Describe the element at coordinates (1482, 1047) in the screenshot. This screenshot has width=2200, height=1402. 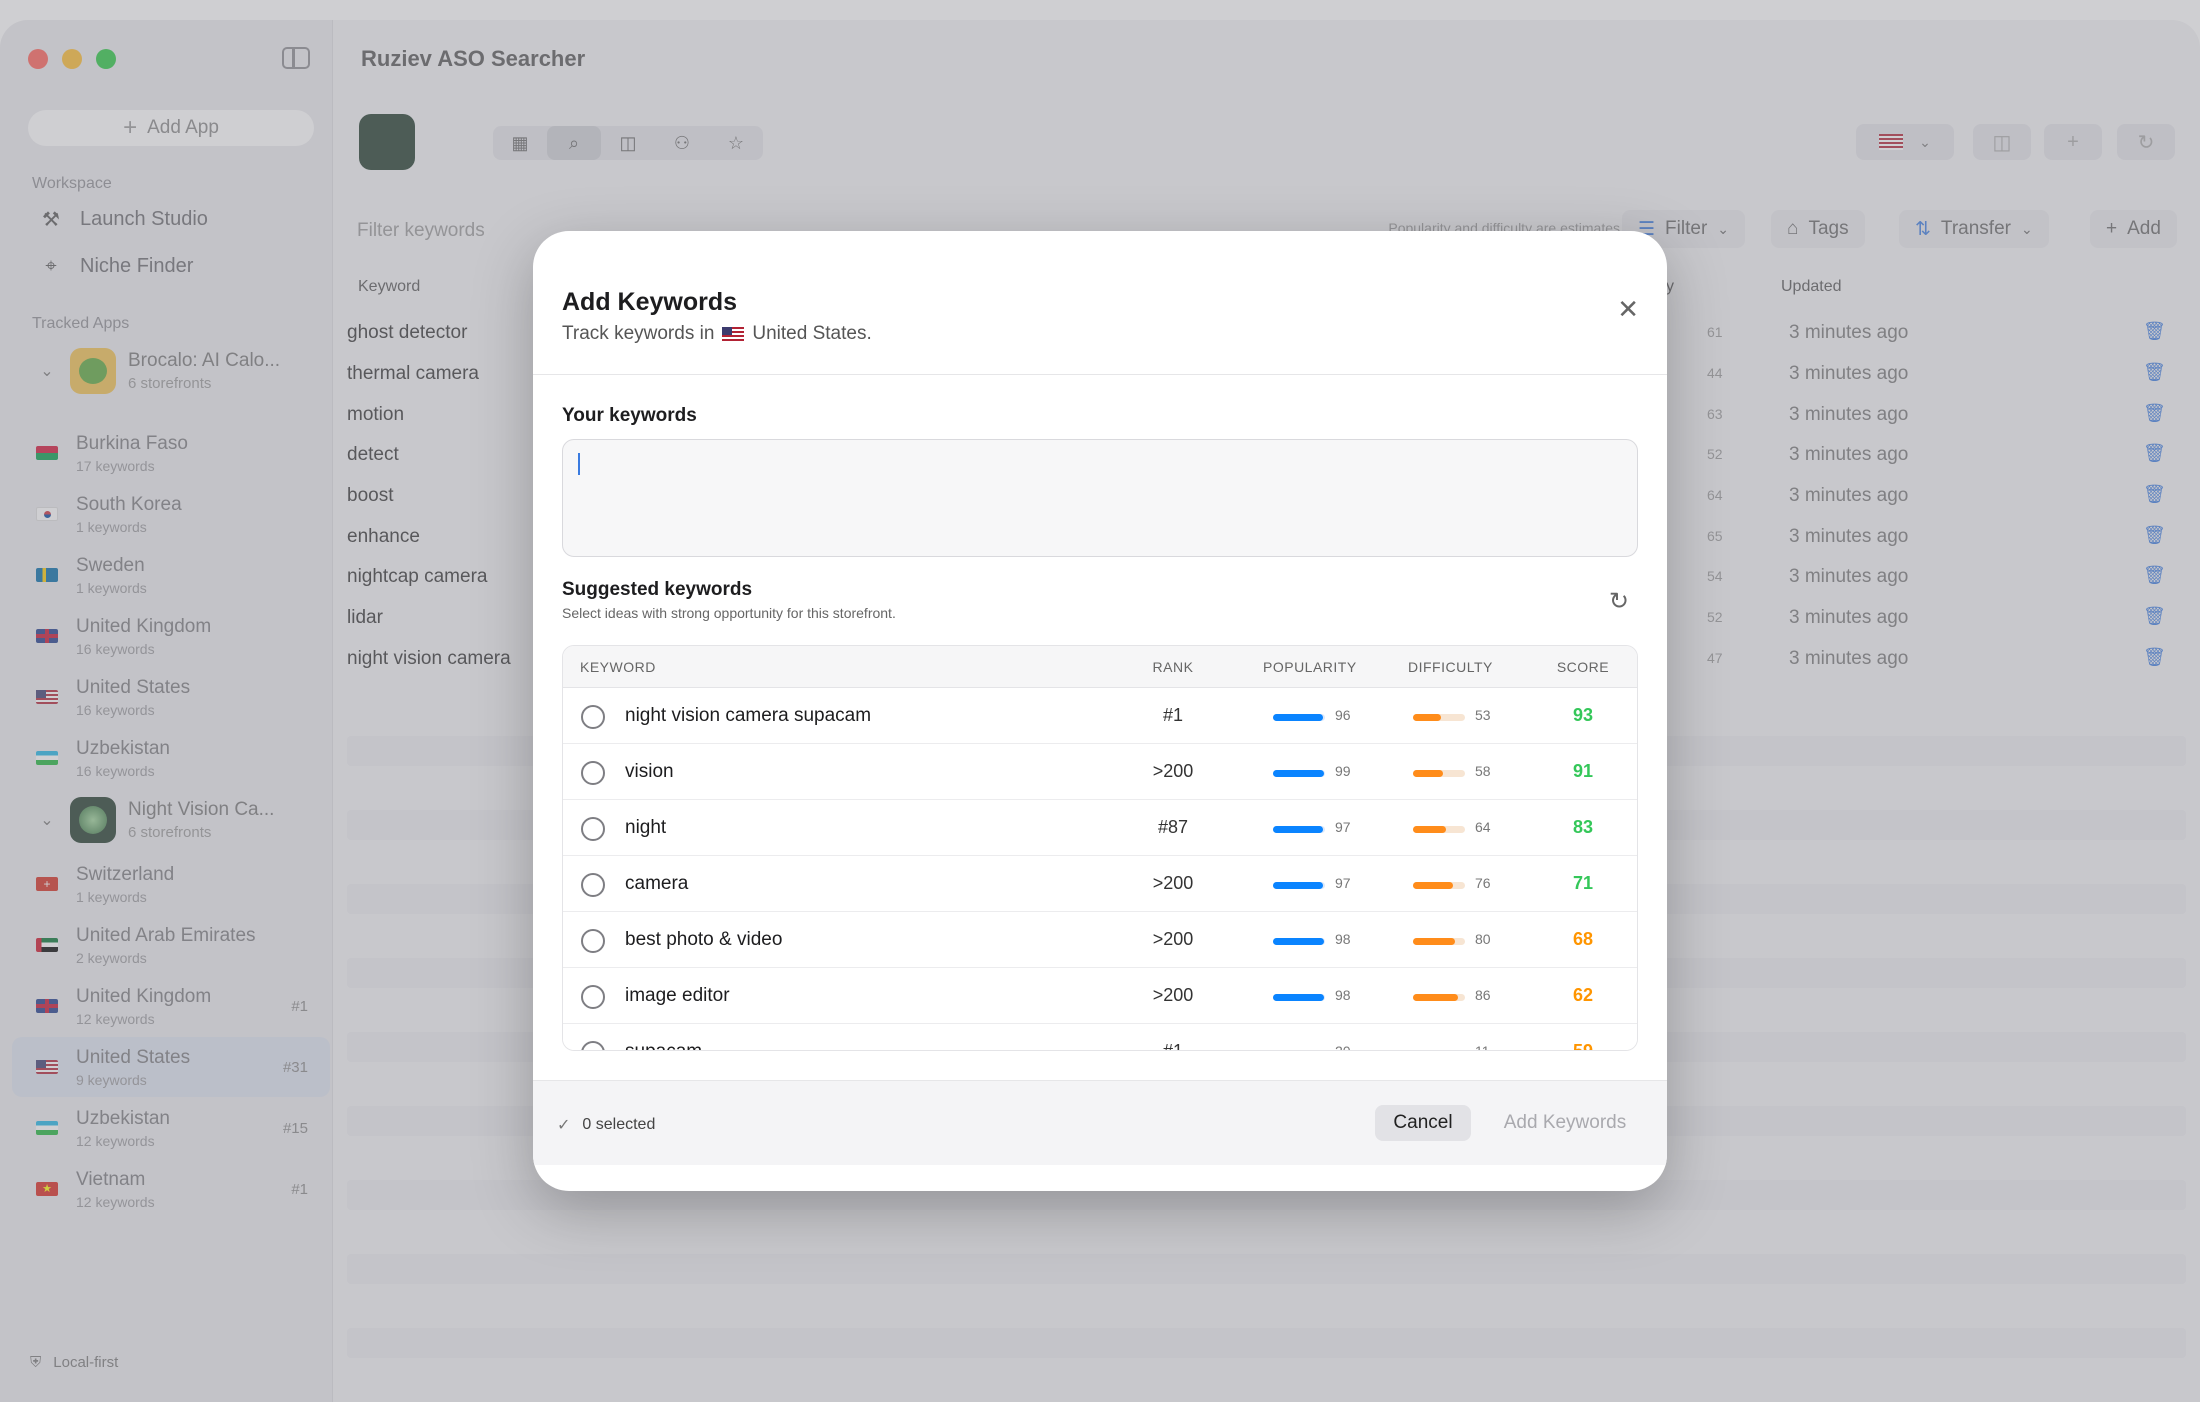
I see `difficulty-value: 11` at that location.